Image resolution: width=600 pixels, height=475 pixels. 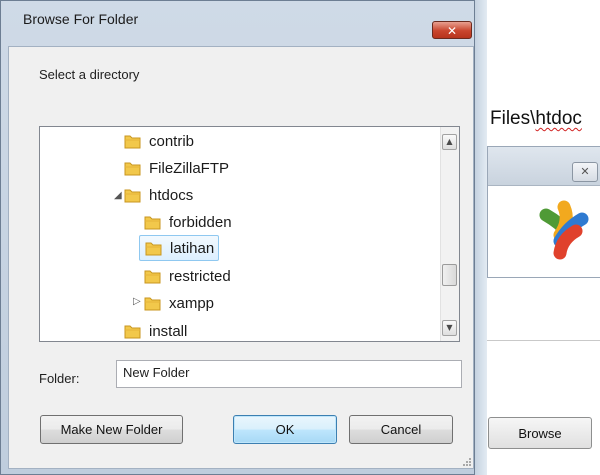 What do you see at coordinates (481, 237) in the screenshot?
I see `dialog-shadow-strip` at bounding box center [481, 237].